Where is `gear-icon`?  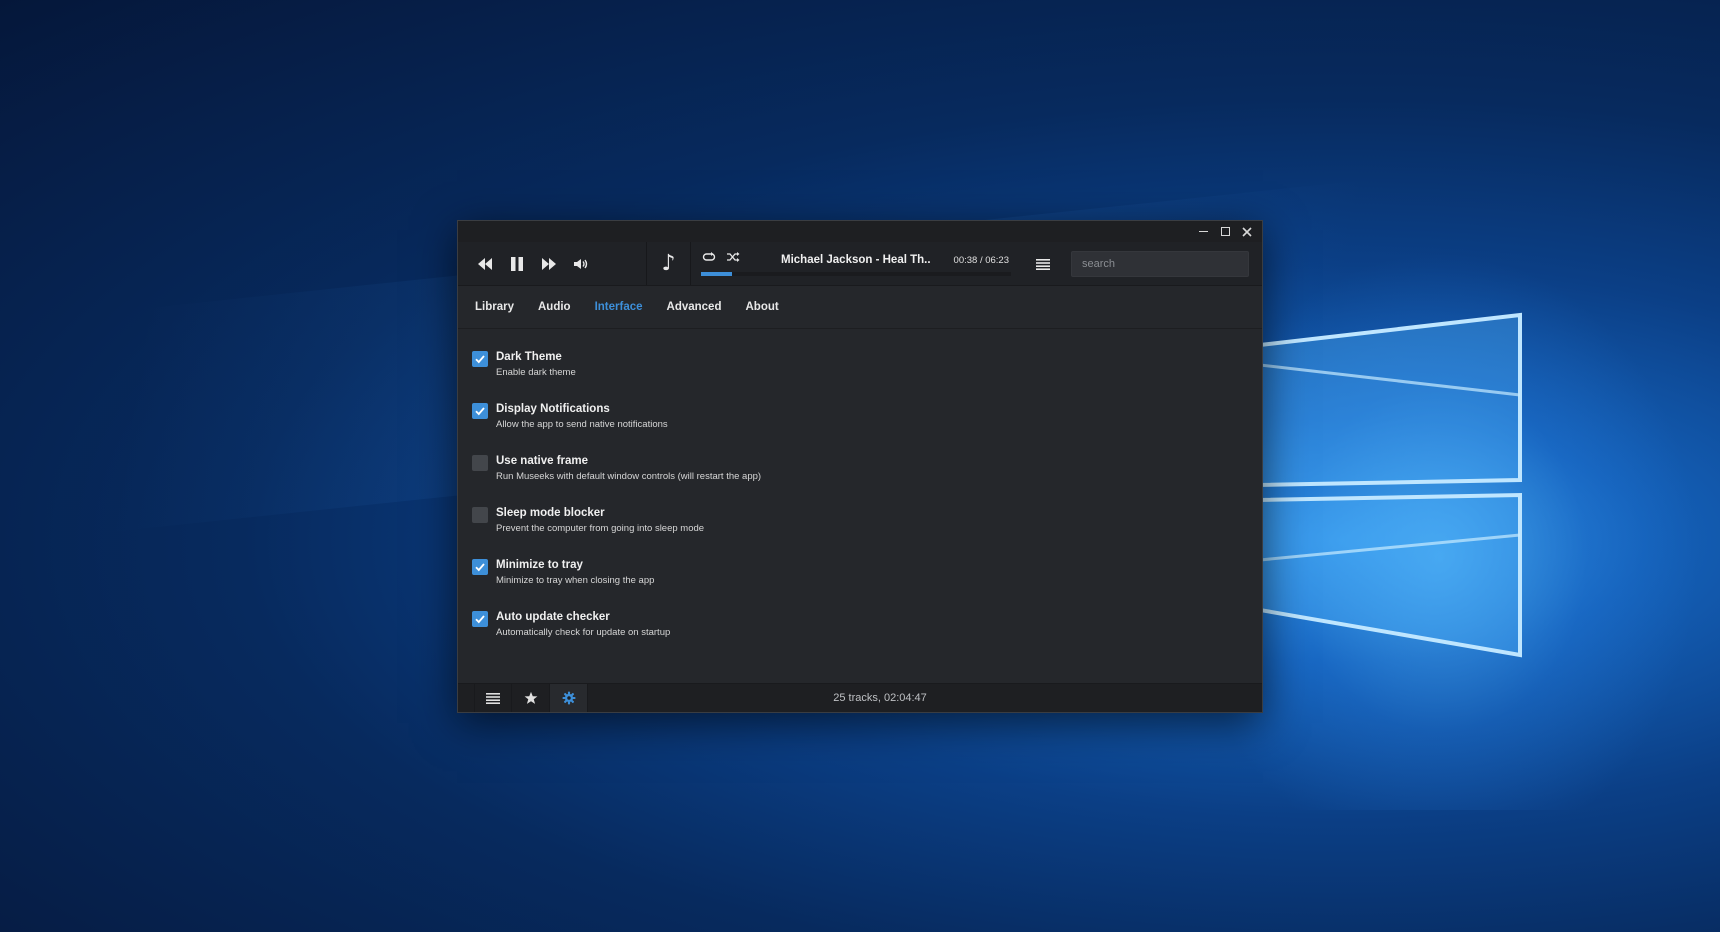 gear-icon is located at coordinates (568, 698).